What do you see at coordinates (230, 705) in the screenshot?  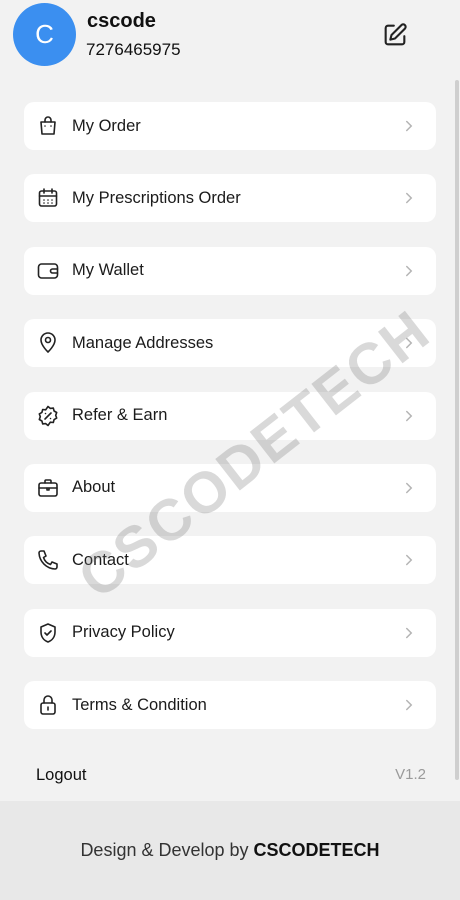 I see `menu-item-terms-condition: Terms & Condition` at bounding box center [230, 705].